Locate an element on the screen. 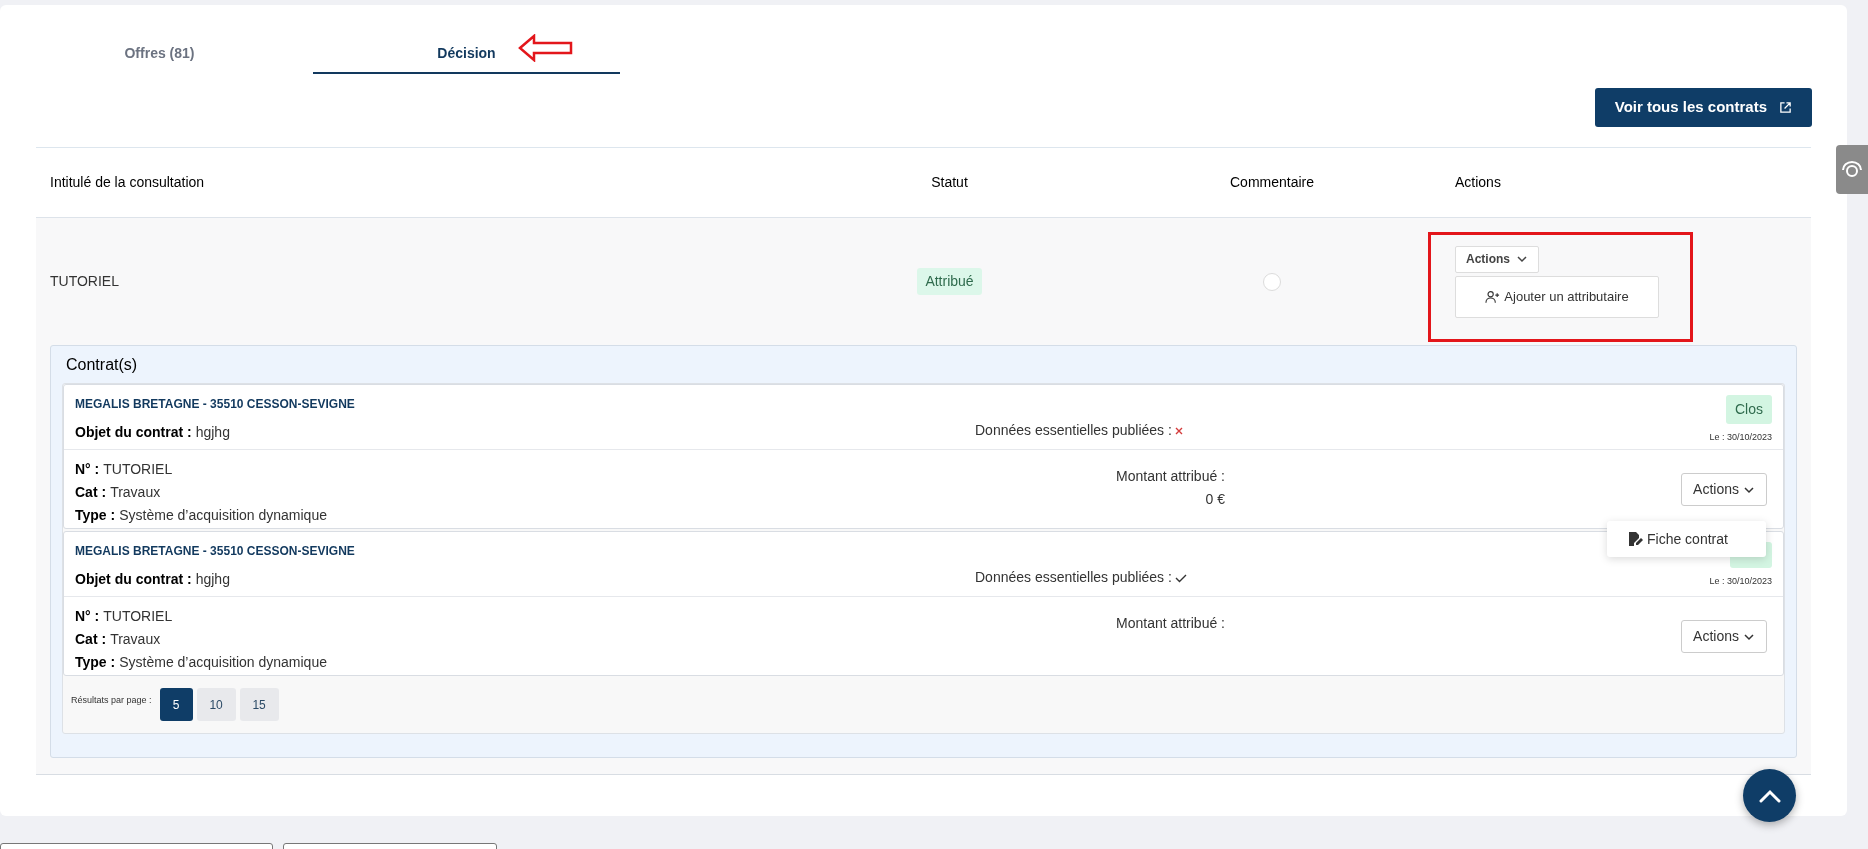 The height and width of the screenshot is (849, 1868). side-tab is located at coordinates (1852, 169).